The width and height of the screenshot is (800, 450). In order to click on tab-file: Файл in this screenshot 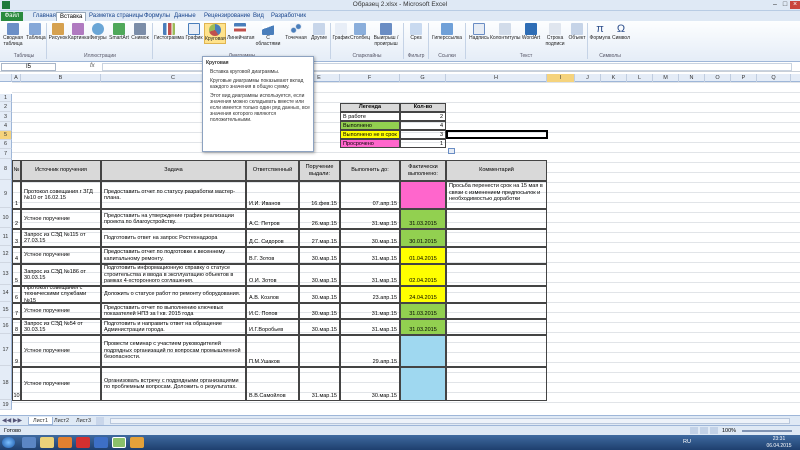, I will do `click(12, 16)`.